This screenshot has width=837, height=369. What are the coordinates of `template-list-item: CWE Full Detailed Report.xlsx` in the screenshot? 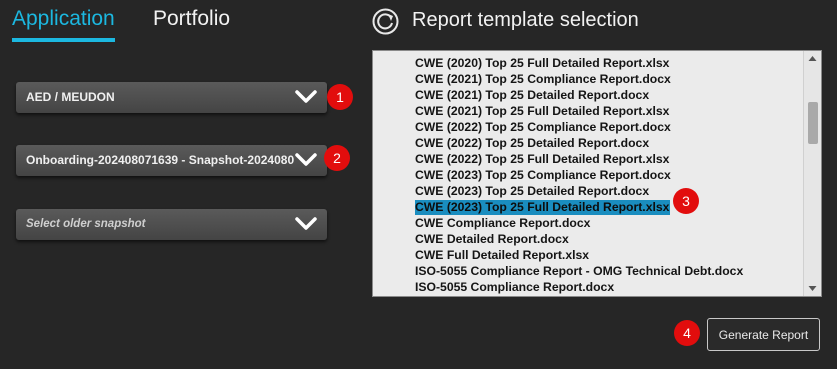 It's located at (502, 255).